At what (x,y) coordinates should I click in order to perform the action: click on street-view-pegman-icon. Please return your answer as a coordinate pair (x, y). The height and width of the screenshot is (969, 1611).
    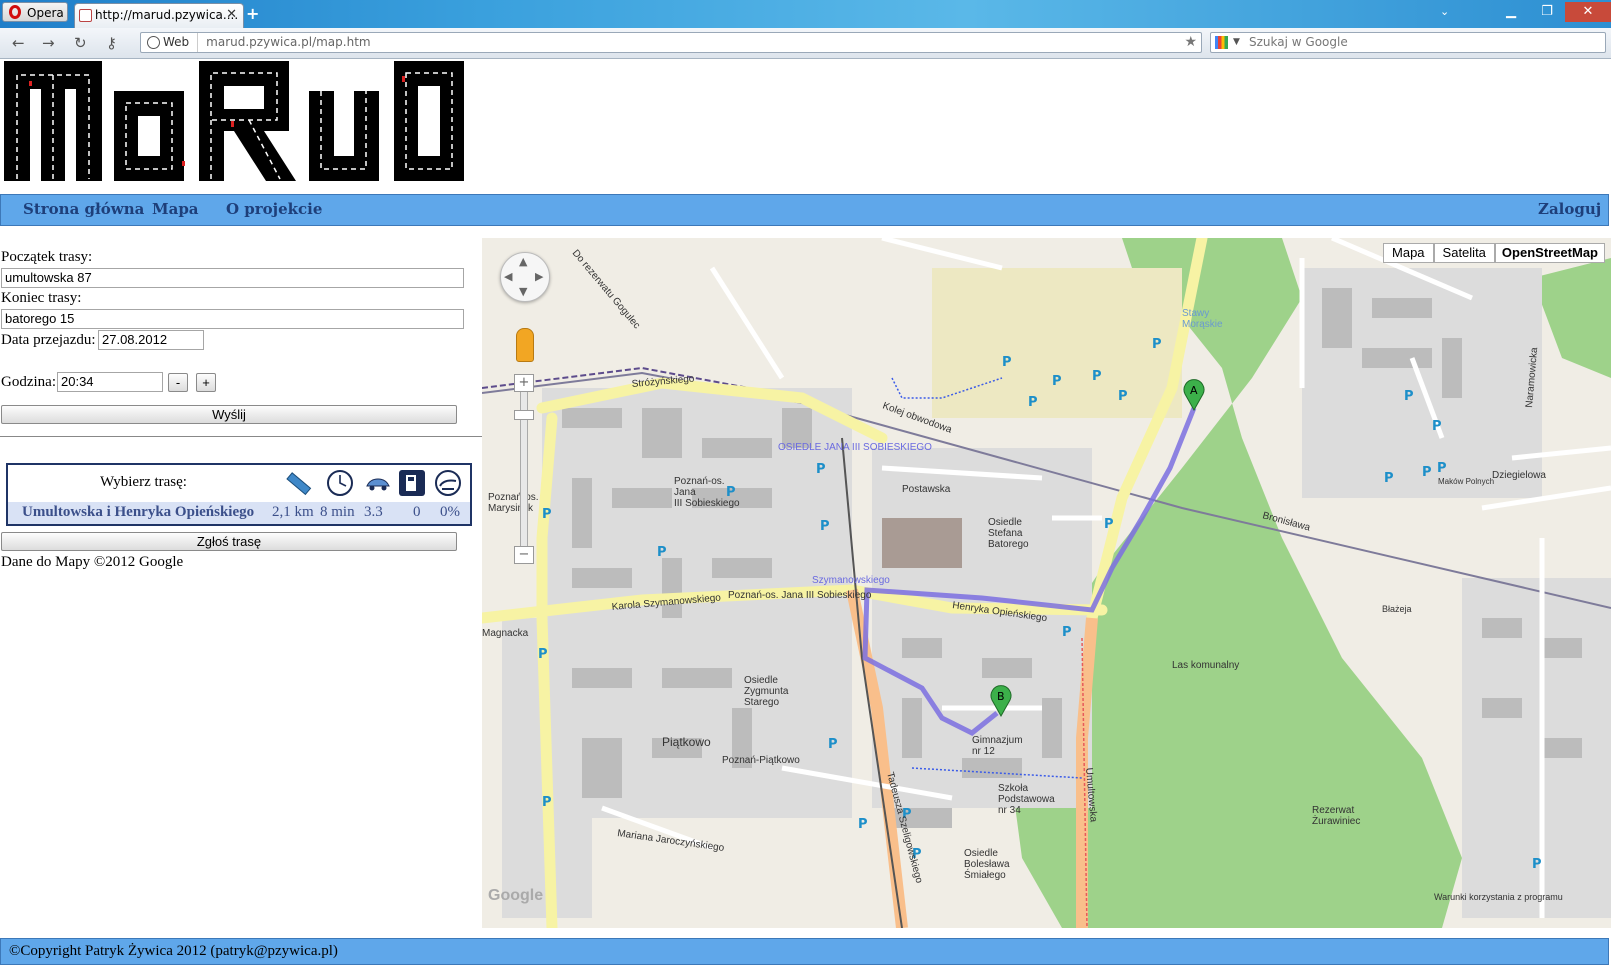
    Looking at the image, I should click on (525, 345).